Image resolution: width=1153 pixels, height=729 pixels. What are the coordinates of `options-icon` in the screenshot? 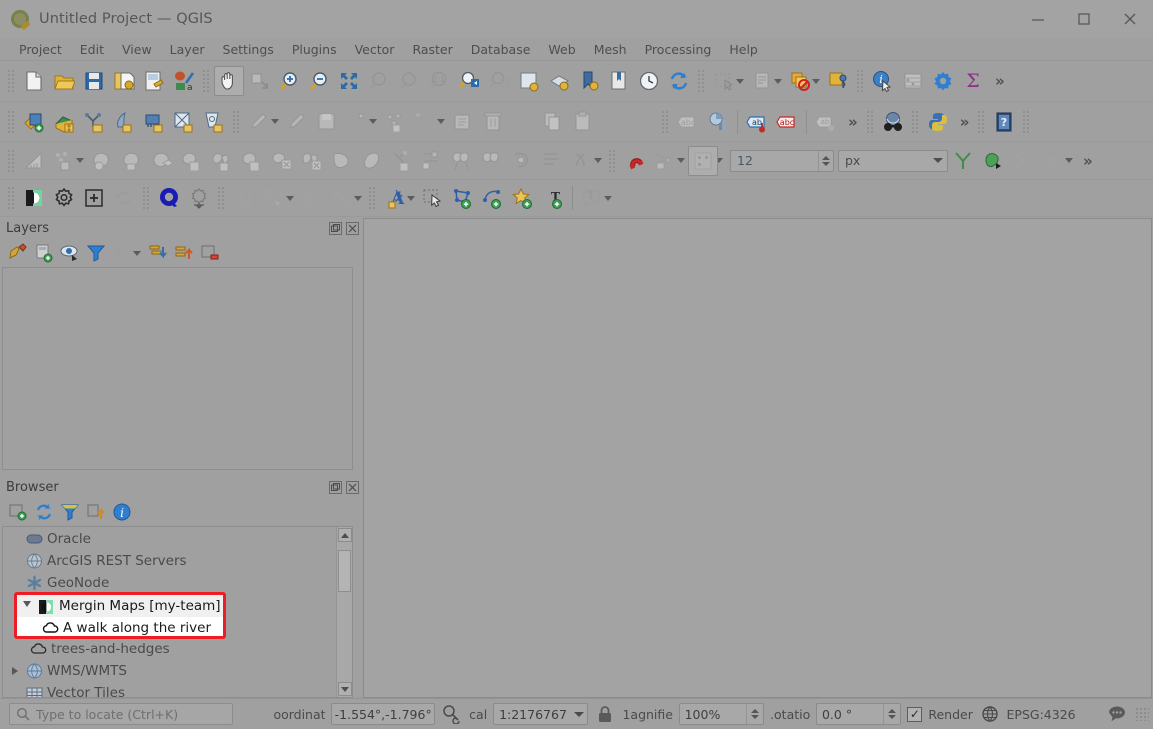 It's located at (943, 81).